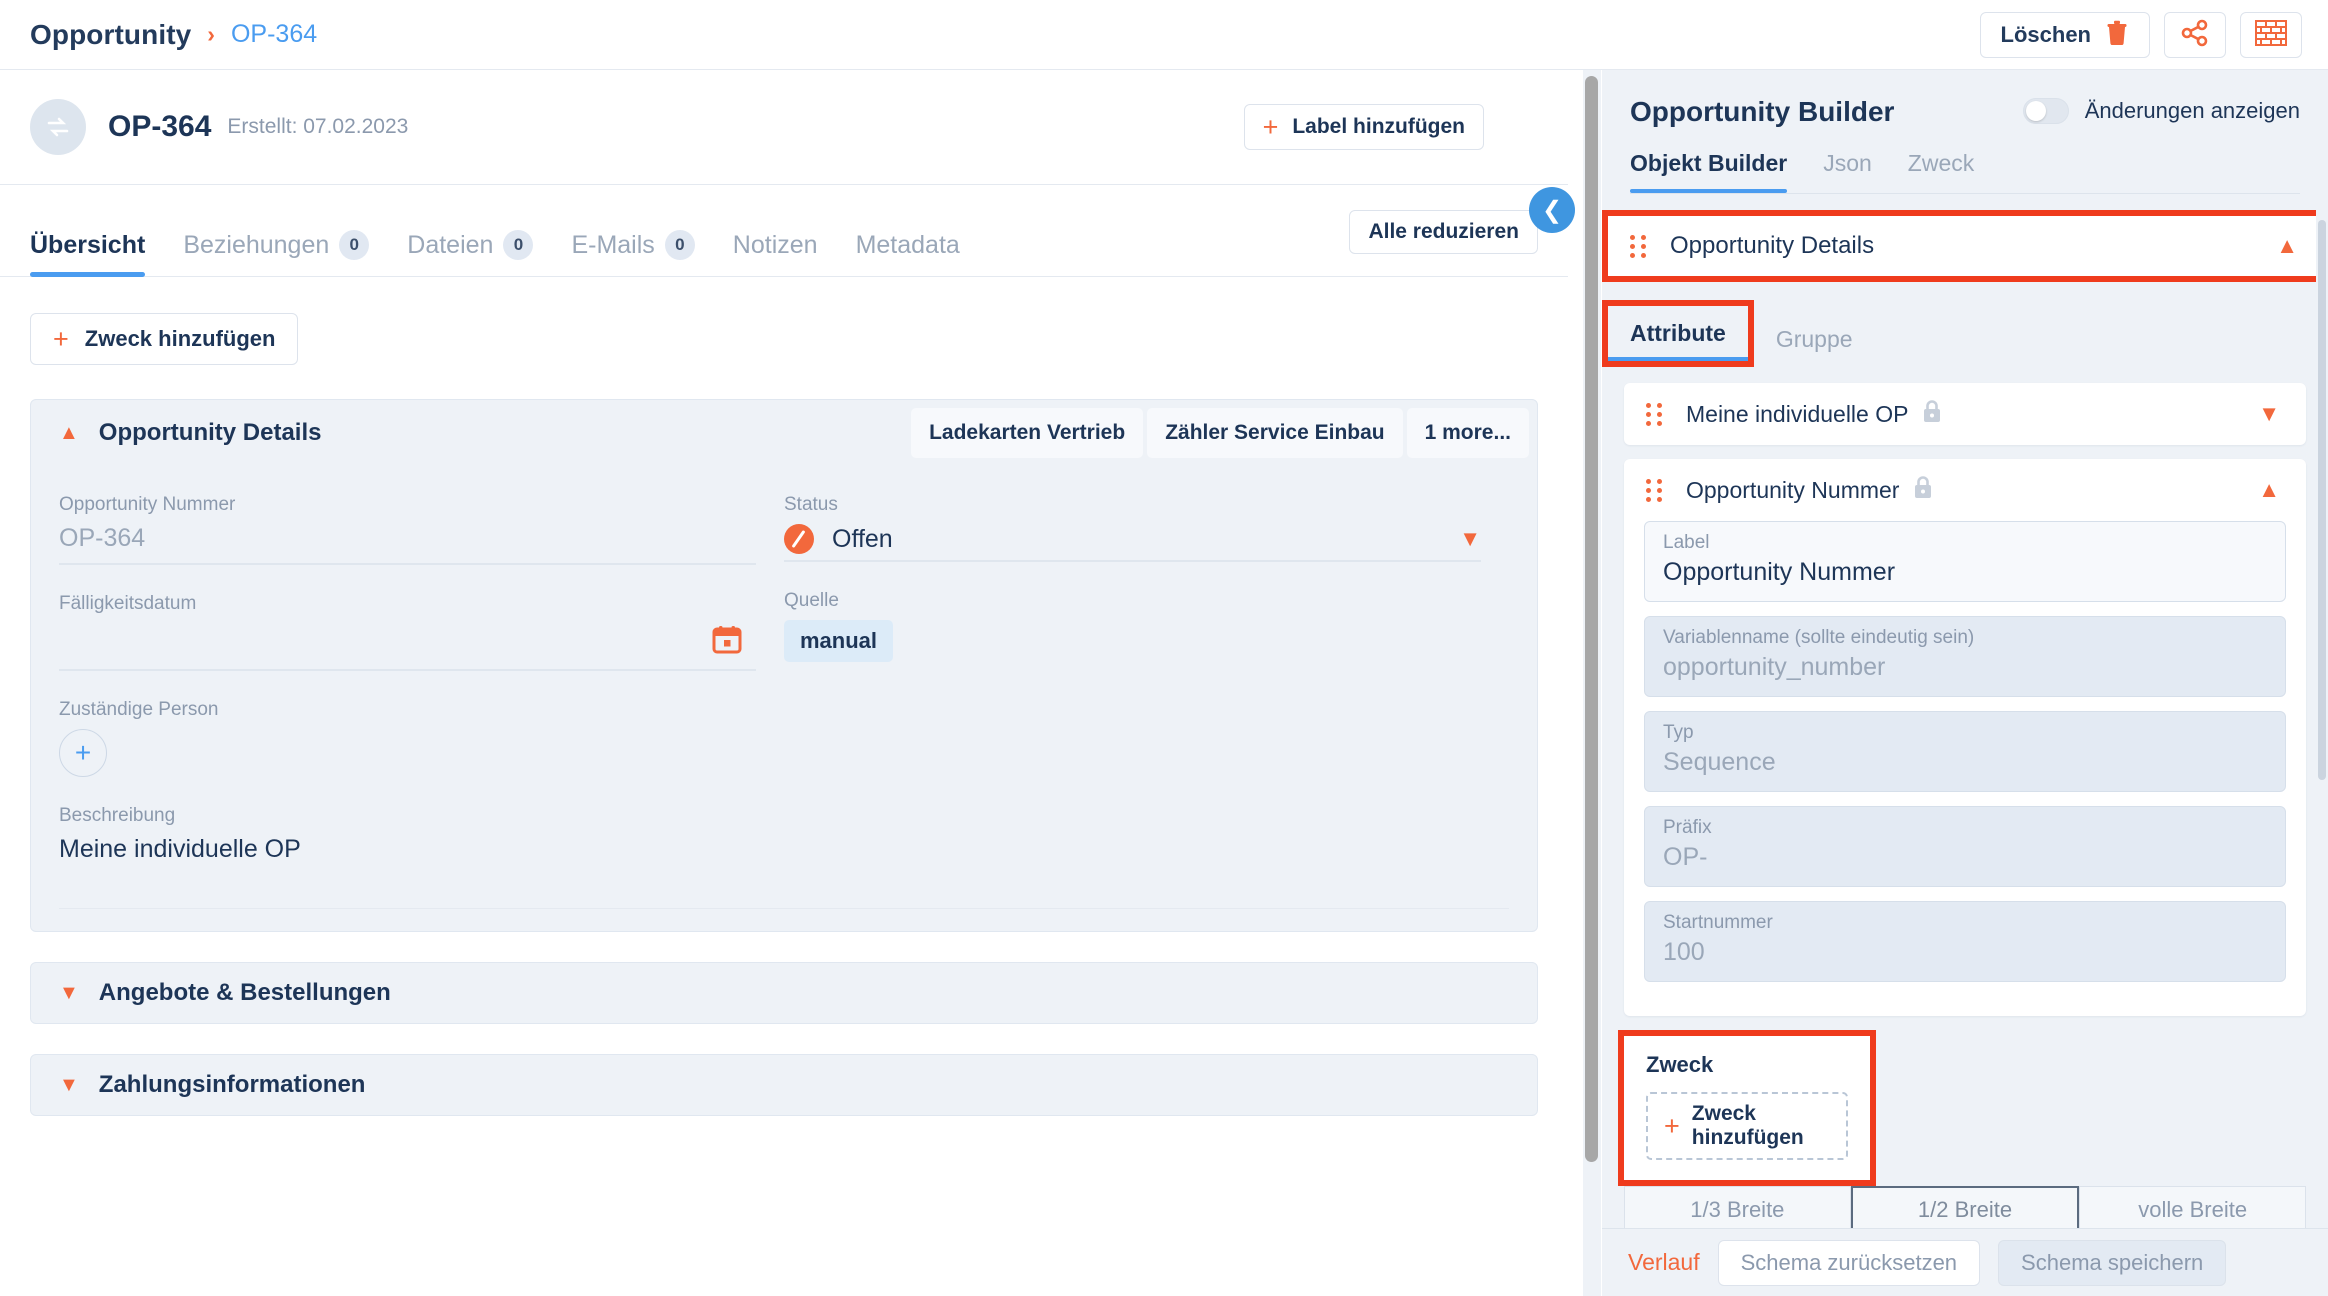  Describe the element at coordinates (139, 709) in the screenshot. I see `field-label: Zuständige Person` at that location.